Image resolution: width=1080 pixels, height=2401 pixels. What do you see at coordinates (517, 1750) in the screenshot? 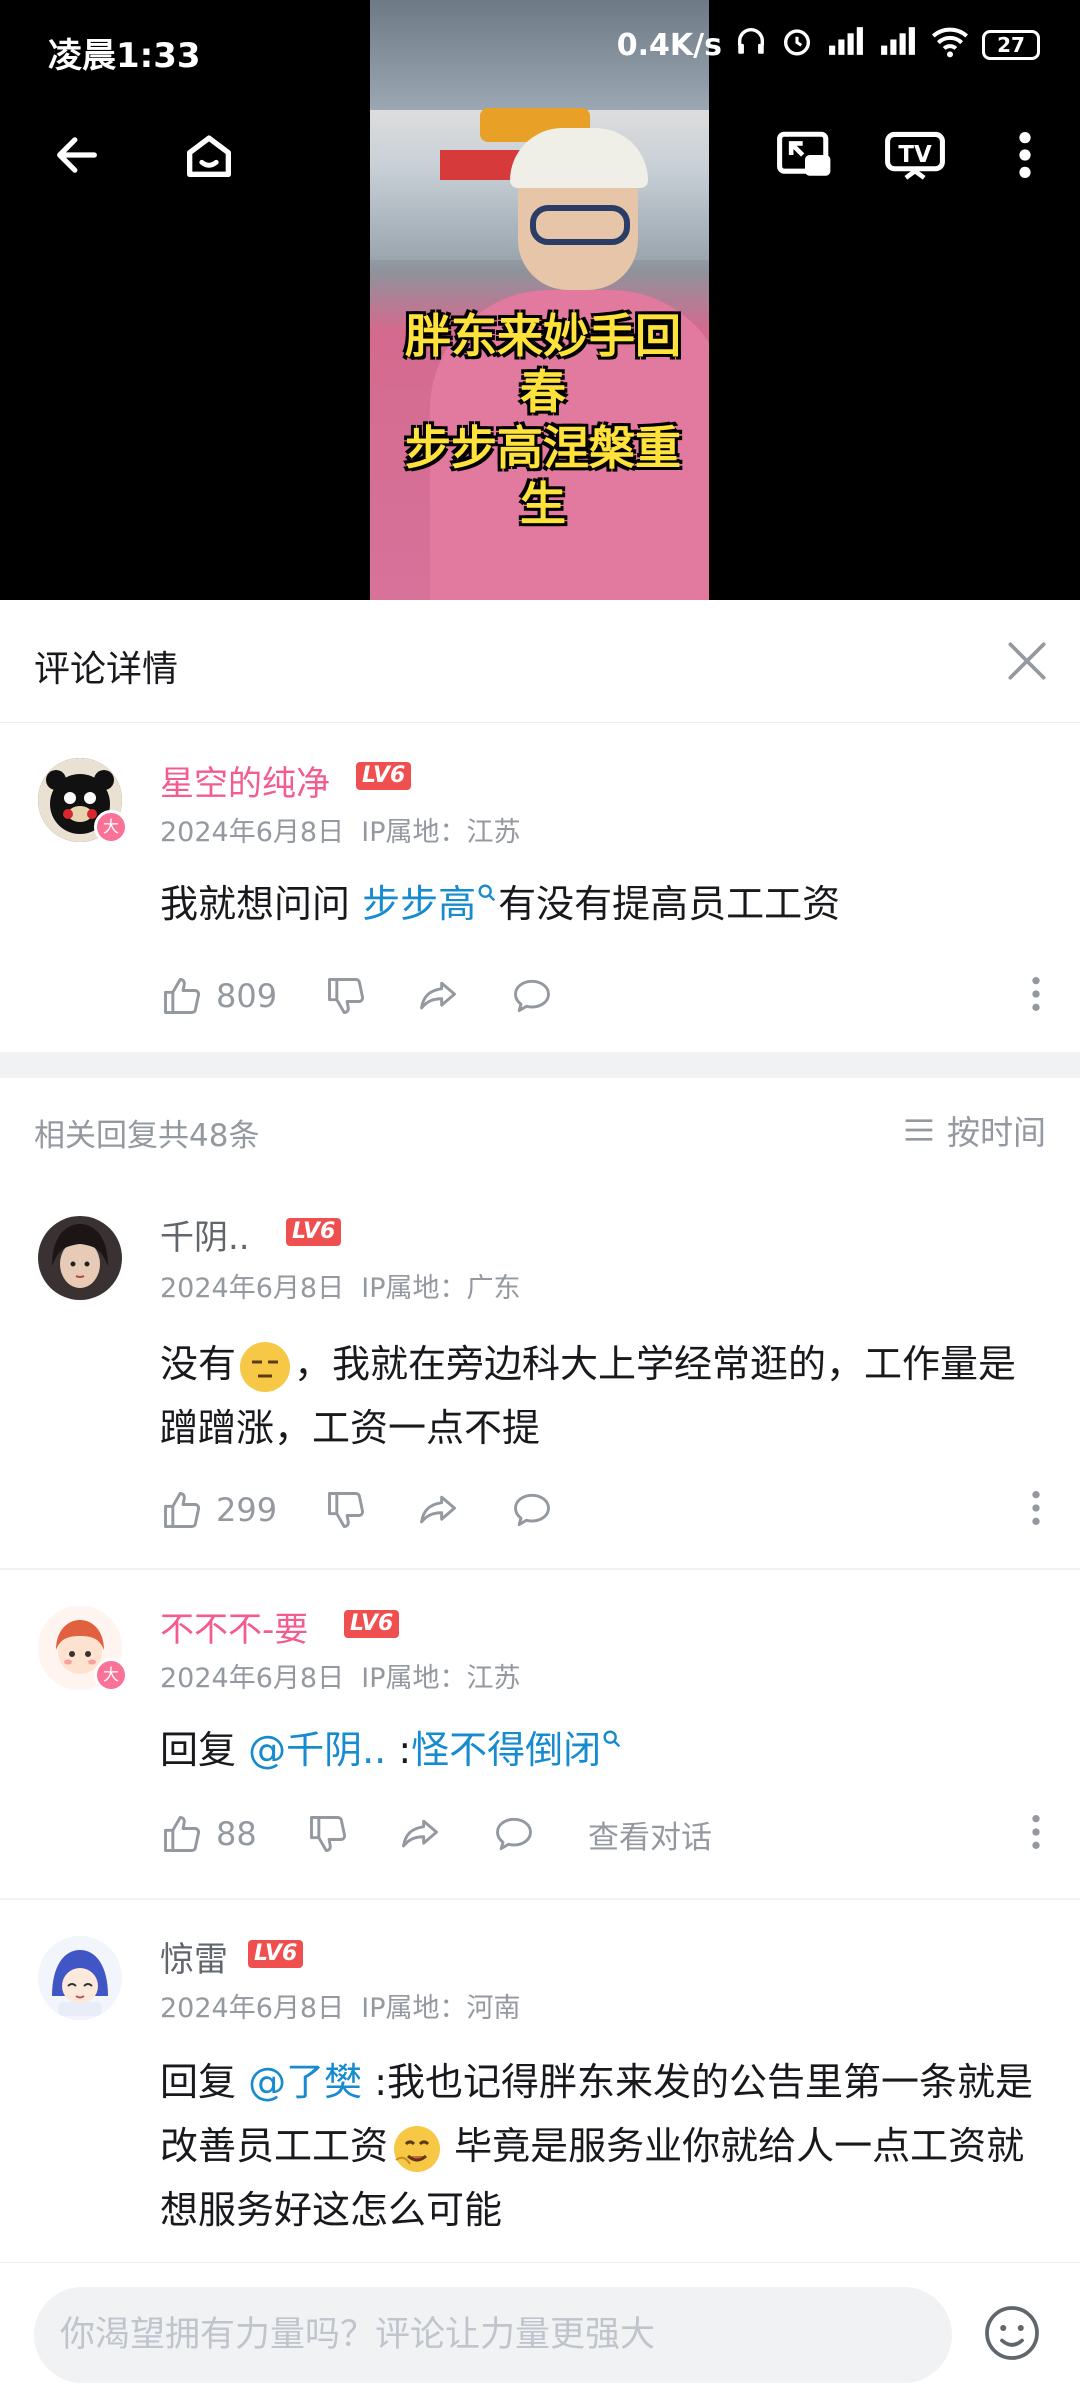
I see `search-link: 怪不得倒闭` at bounding box center [517, 1750].